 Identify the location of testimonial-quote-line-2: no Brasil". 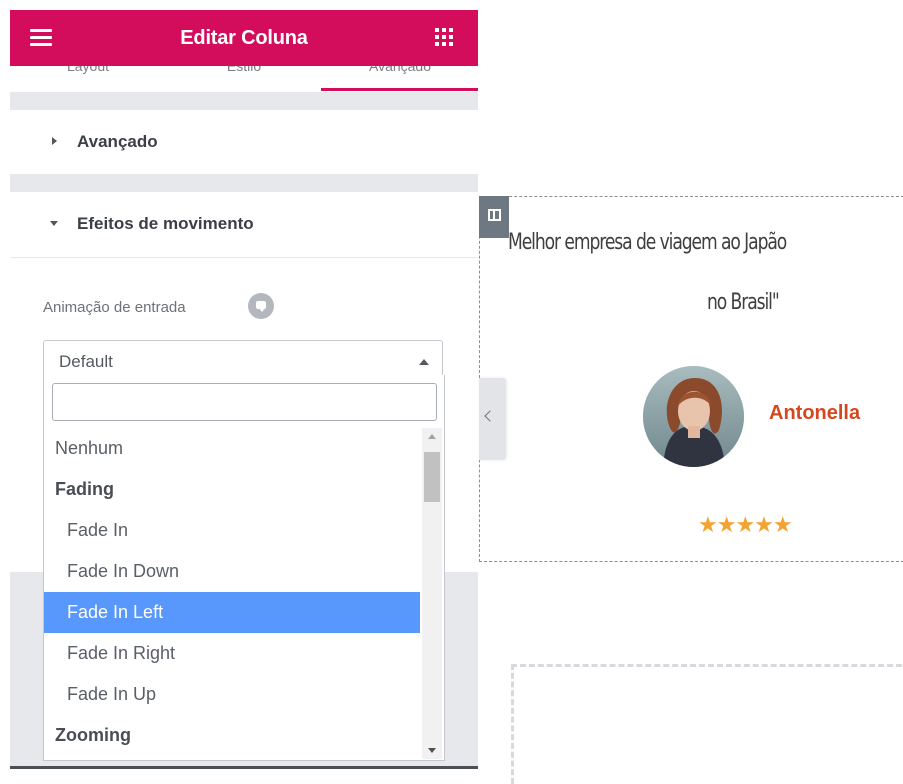
(743, 302).